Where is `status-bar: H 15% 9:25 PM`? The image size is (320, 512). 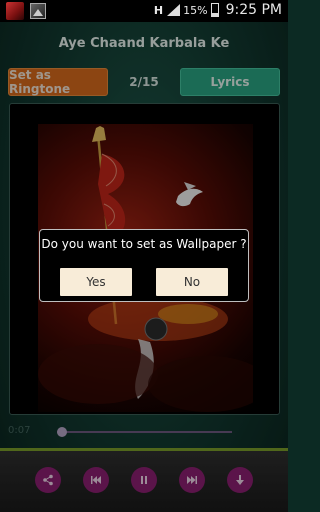 status-bar: H 15% 9:25 PM is located at coordinates (144, 11).